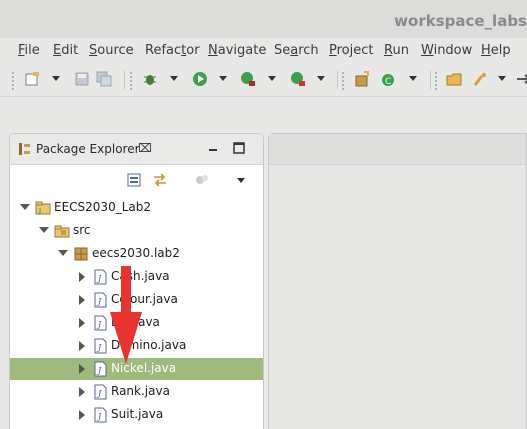 The image size is (527, 429). I want to click on minimize-icon, so click(213, 148).